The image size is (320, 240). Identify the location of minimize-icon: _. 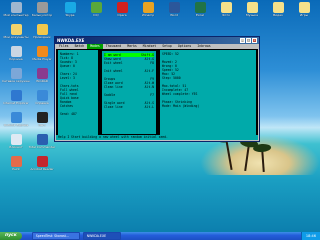
(242, 40).